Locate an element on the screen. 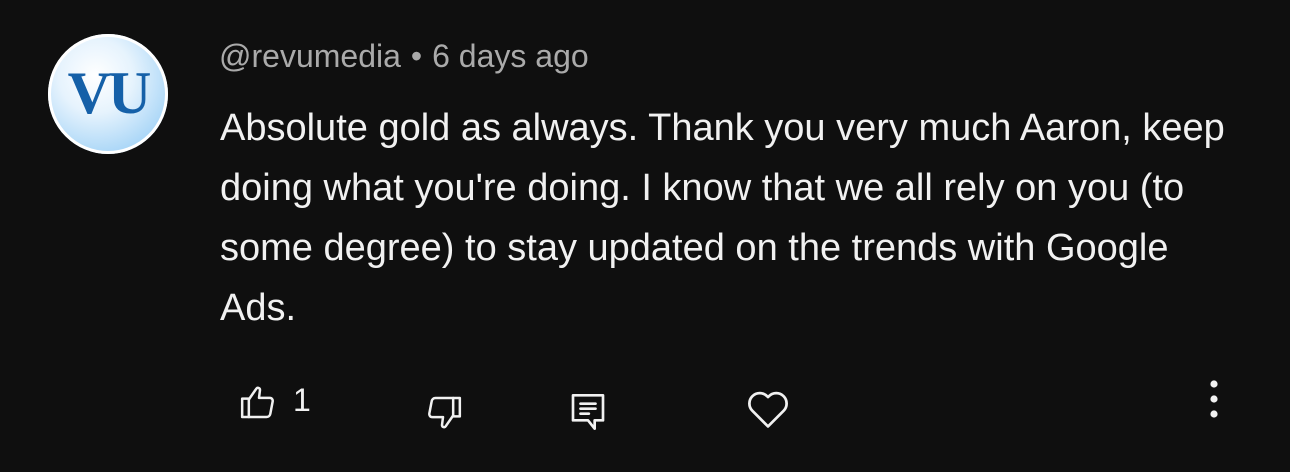 The height and width of the screenshot is (472, 1290). heart-icon is located at coordinates (768, 409).